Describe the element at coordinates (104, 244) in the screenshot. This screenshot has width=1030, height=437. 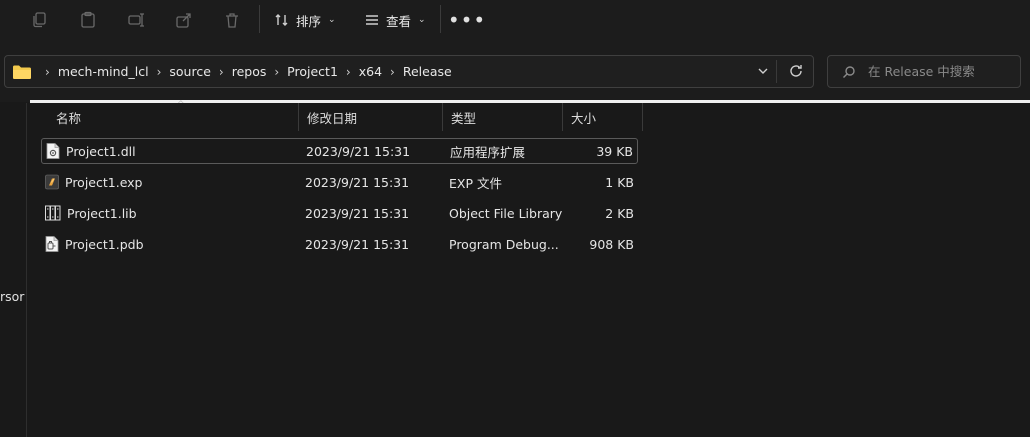
I see `file-name: Project1.pdb` at that location.